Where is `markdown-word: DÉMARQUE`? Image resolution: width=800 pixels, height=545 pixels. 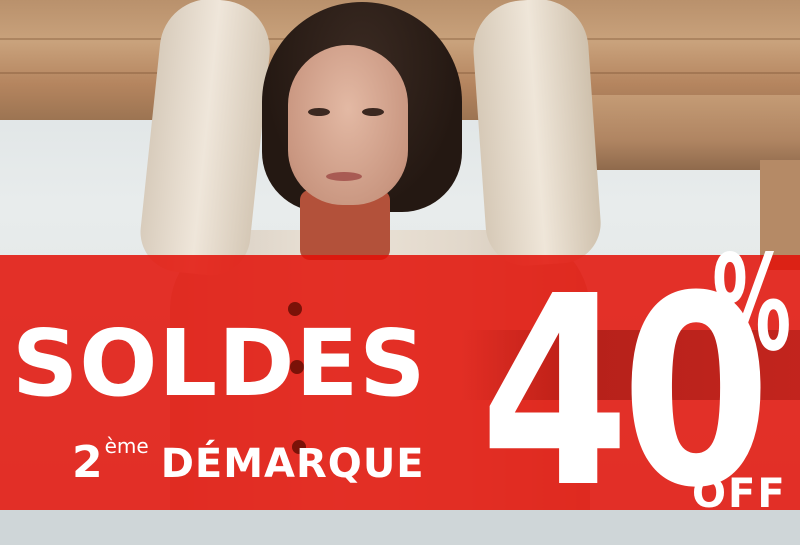 markdown-word: DÉMARQUE is located at coordinates (292, 464).